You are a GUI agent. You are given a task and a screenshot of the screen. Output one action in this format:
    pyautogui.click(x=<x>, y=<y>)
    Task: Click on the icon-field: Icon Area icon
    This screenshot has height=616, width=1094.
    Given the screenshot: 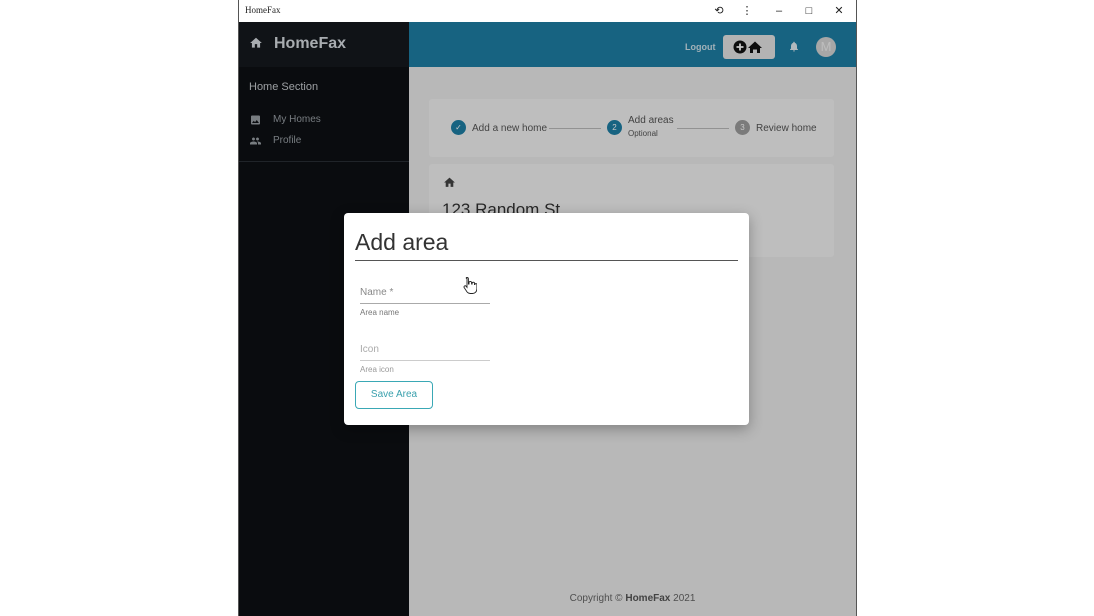 What is the action you would take?
    pyautogui.click(x=425, y=360)
    